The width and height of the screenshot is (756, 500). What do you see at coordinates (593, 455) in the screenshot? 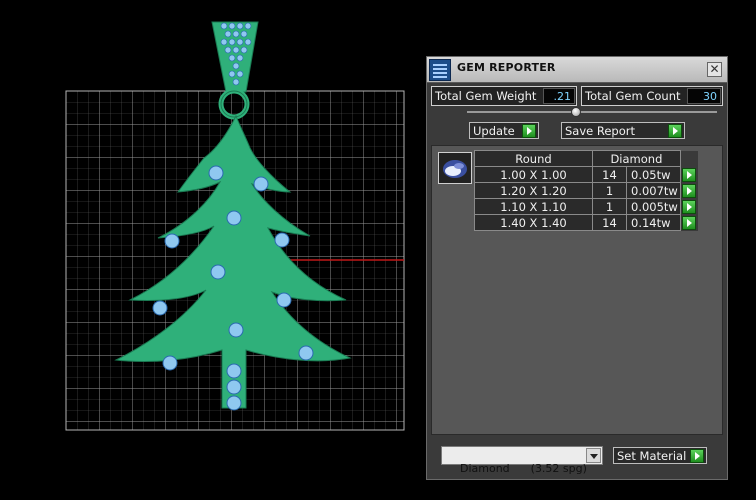
I see `dropdown-arrow-icon` at bounding box center [593, 455].